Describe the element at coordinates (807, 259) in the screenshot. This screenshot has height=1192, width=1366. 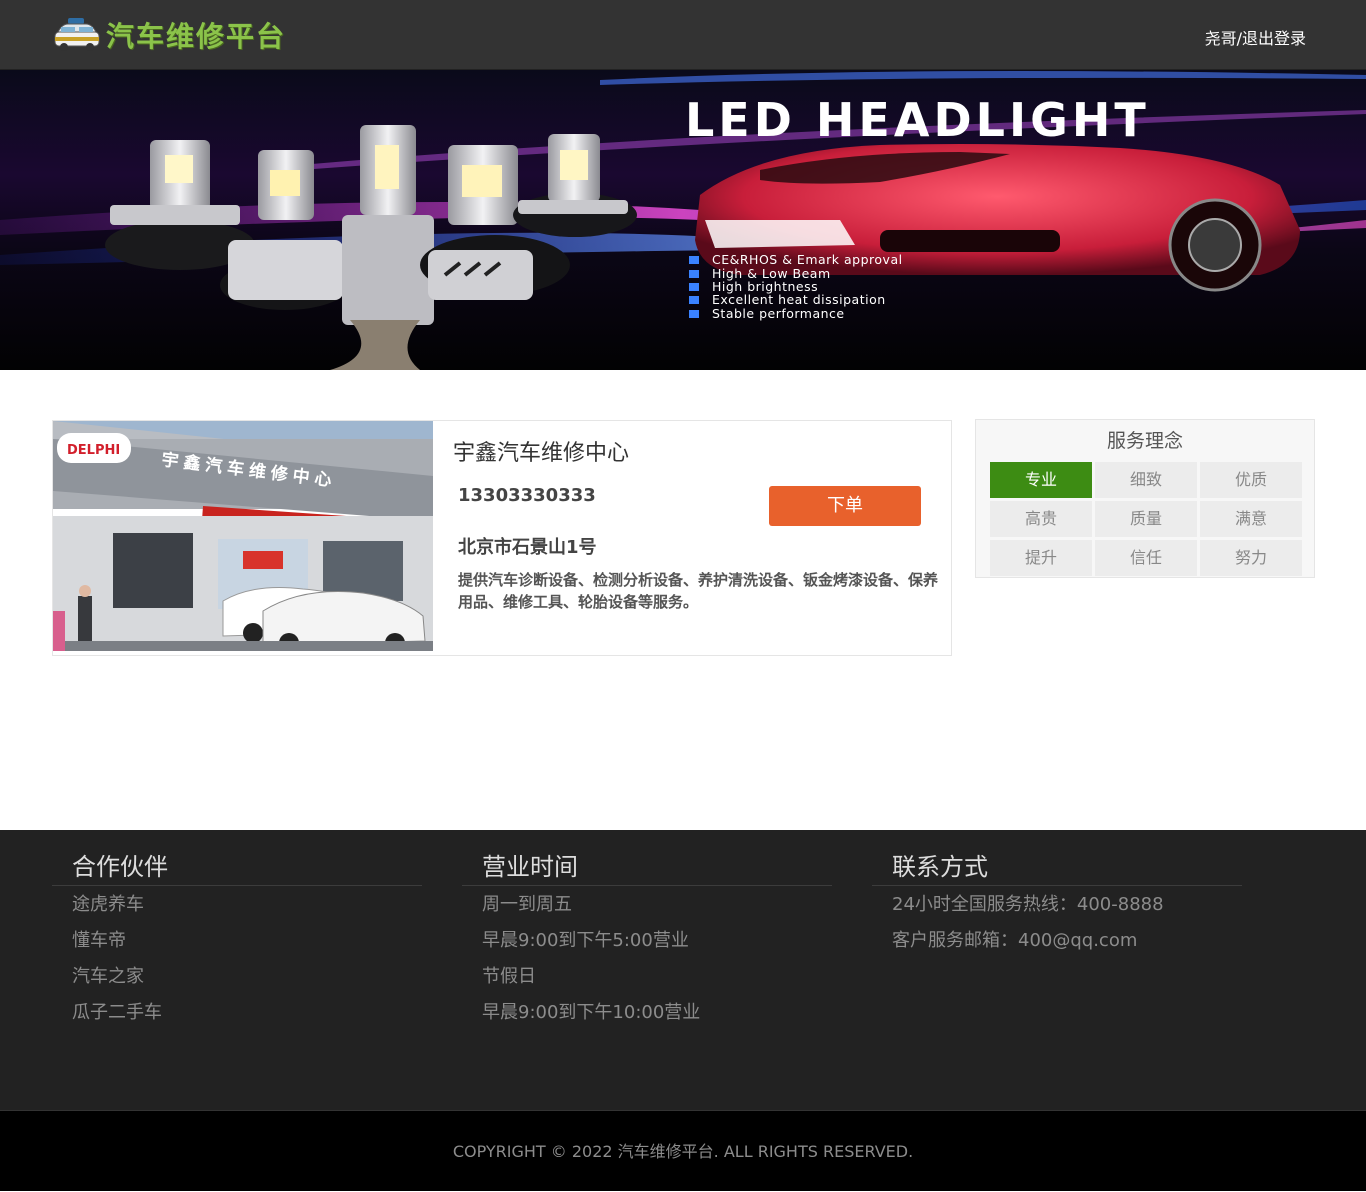
I see `banner-feature: CE&RHOS & Emark approval` at that location.